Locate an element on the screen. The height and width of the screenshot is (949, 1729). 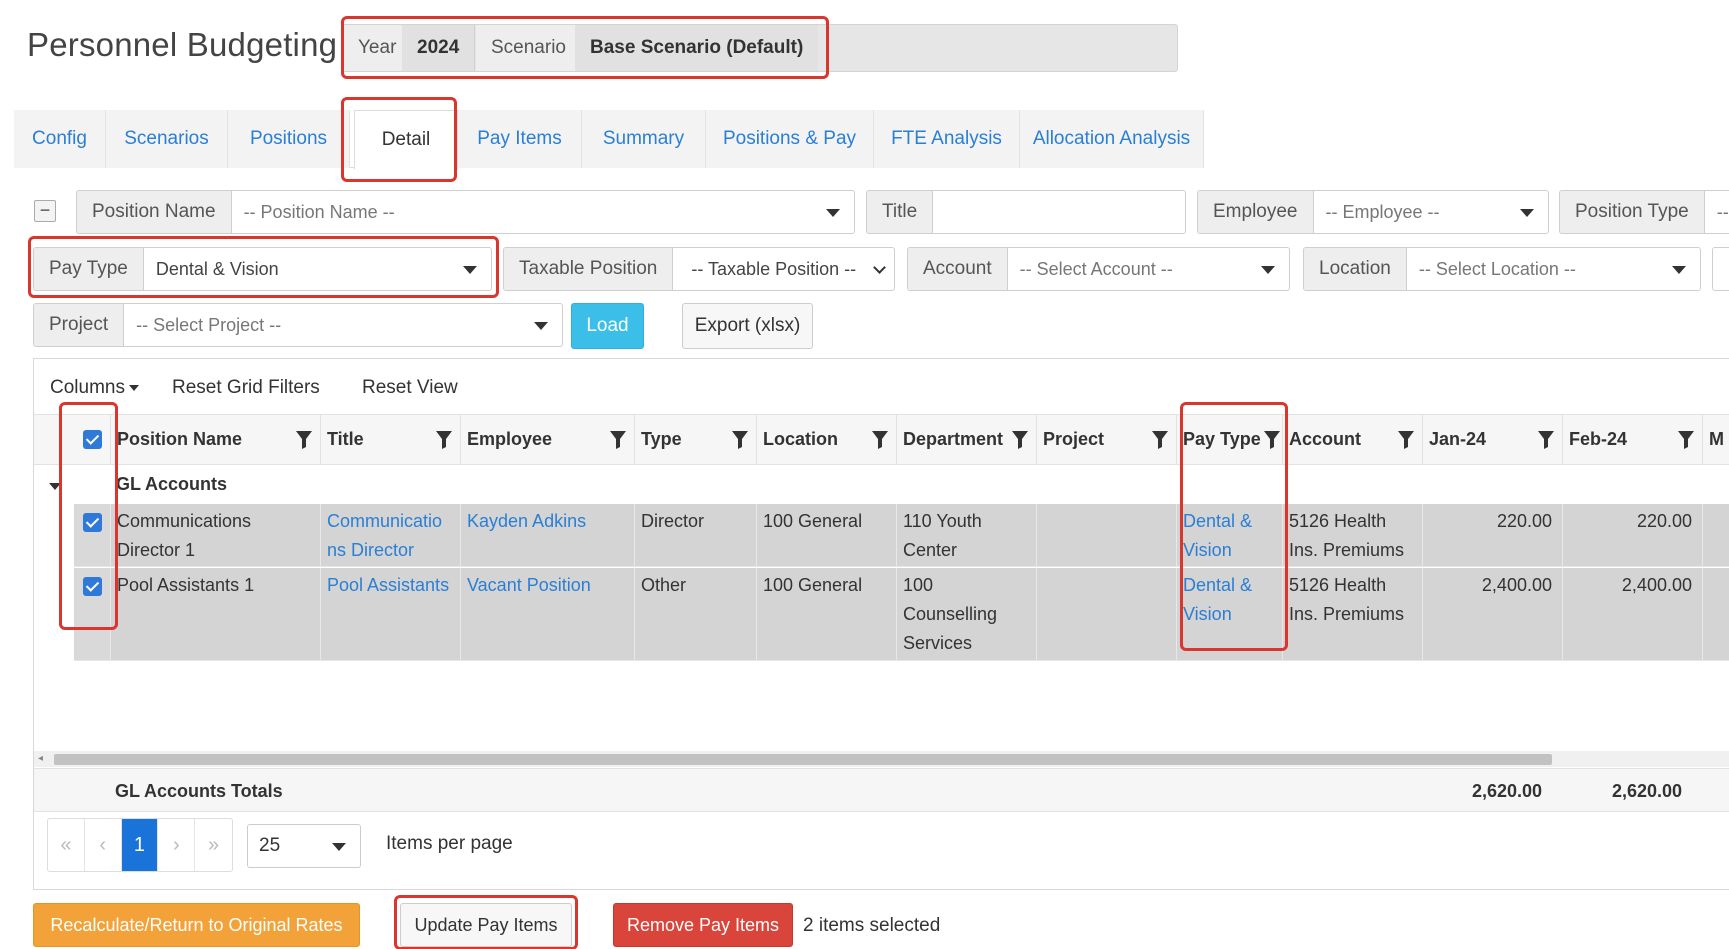
expand-arrow-icon is located at coordinates (55, 486).